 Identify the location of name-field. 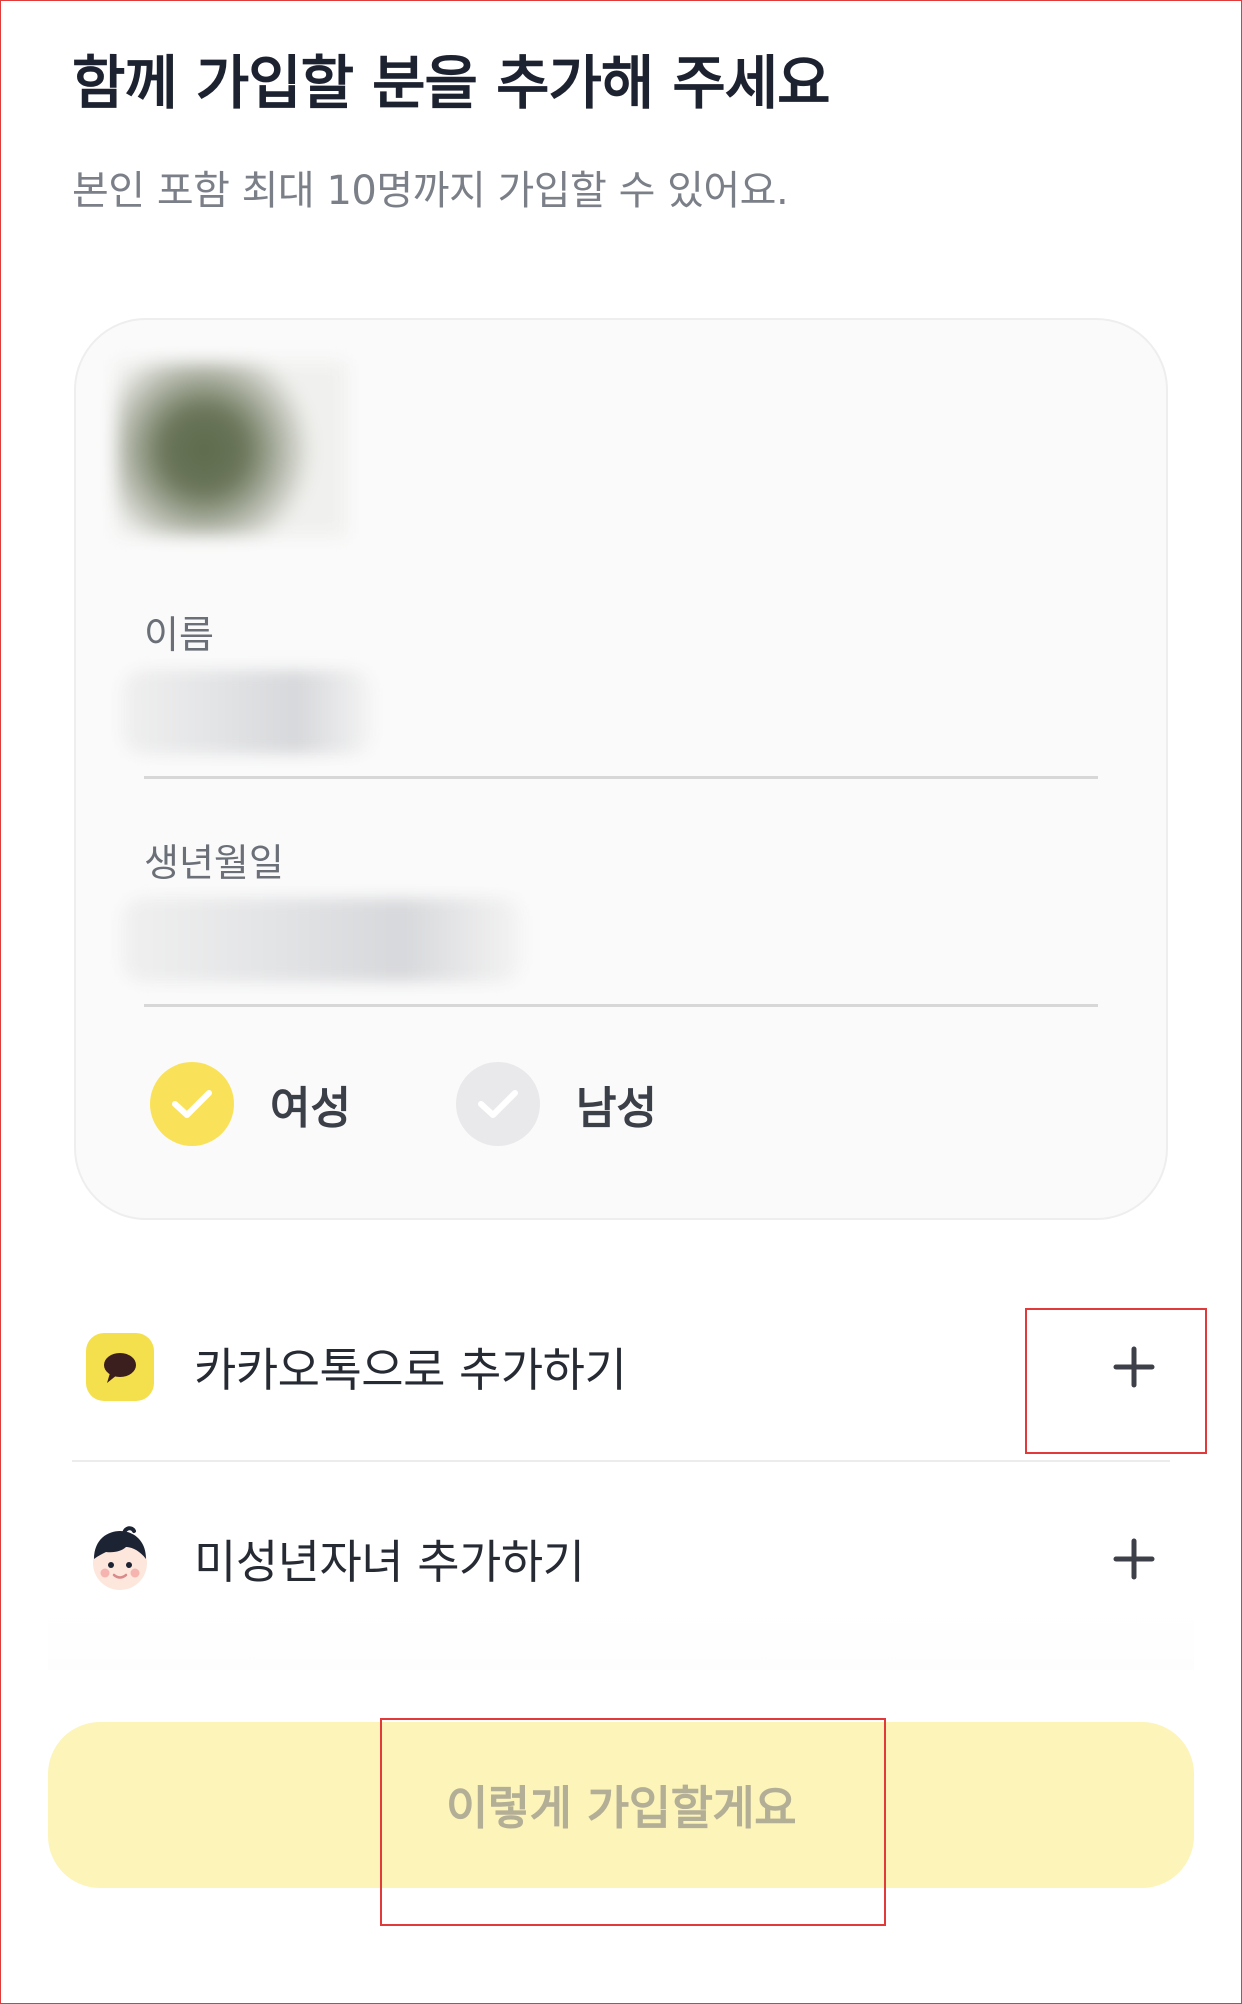
(247, 712).